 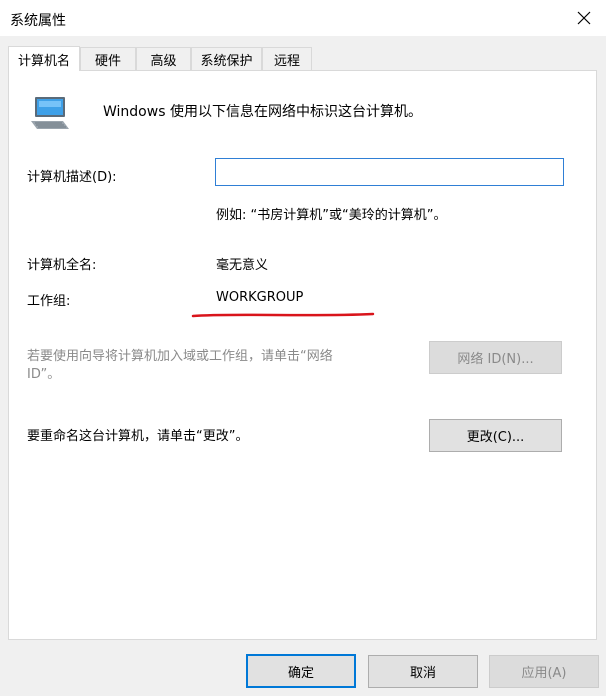 What do you see at coordinates (107, 61) in the screenshot?
I see `tab-label: 硬件` at bounding box center [107, 61].